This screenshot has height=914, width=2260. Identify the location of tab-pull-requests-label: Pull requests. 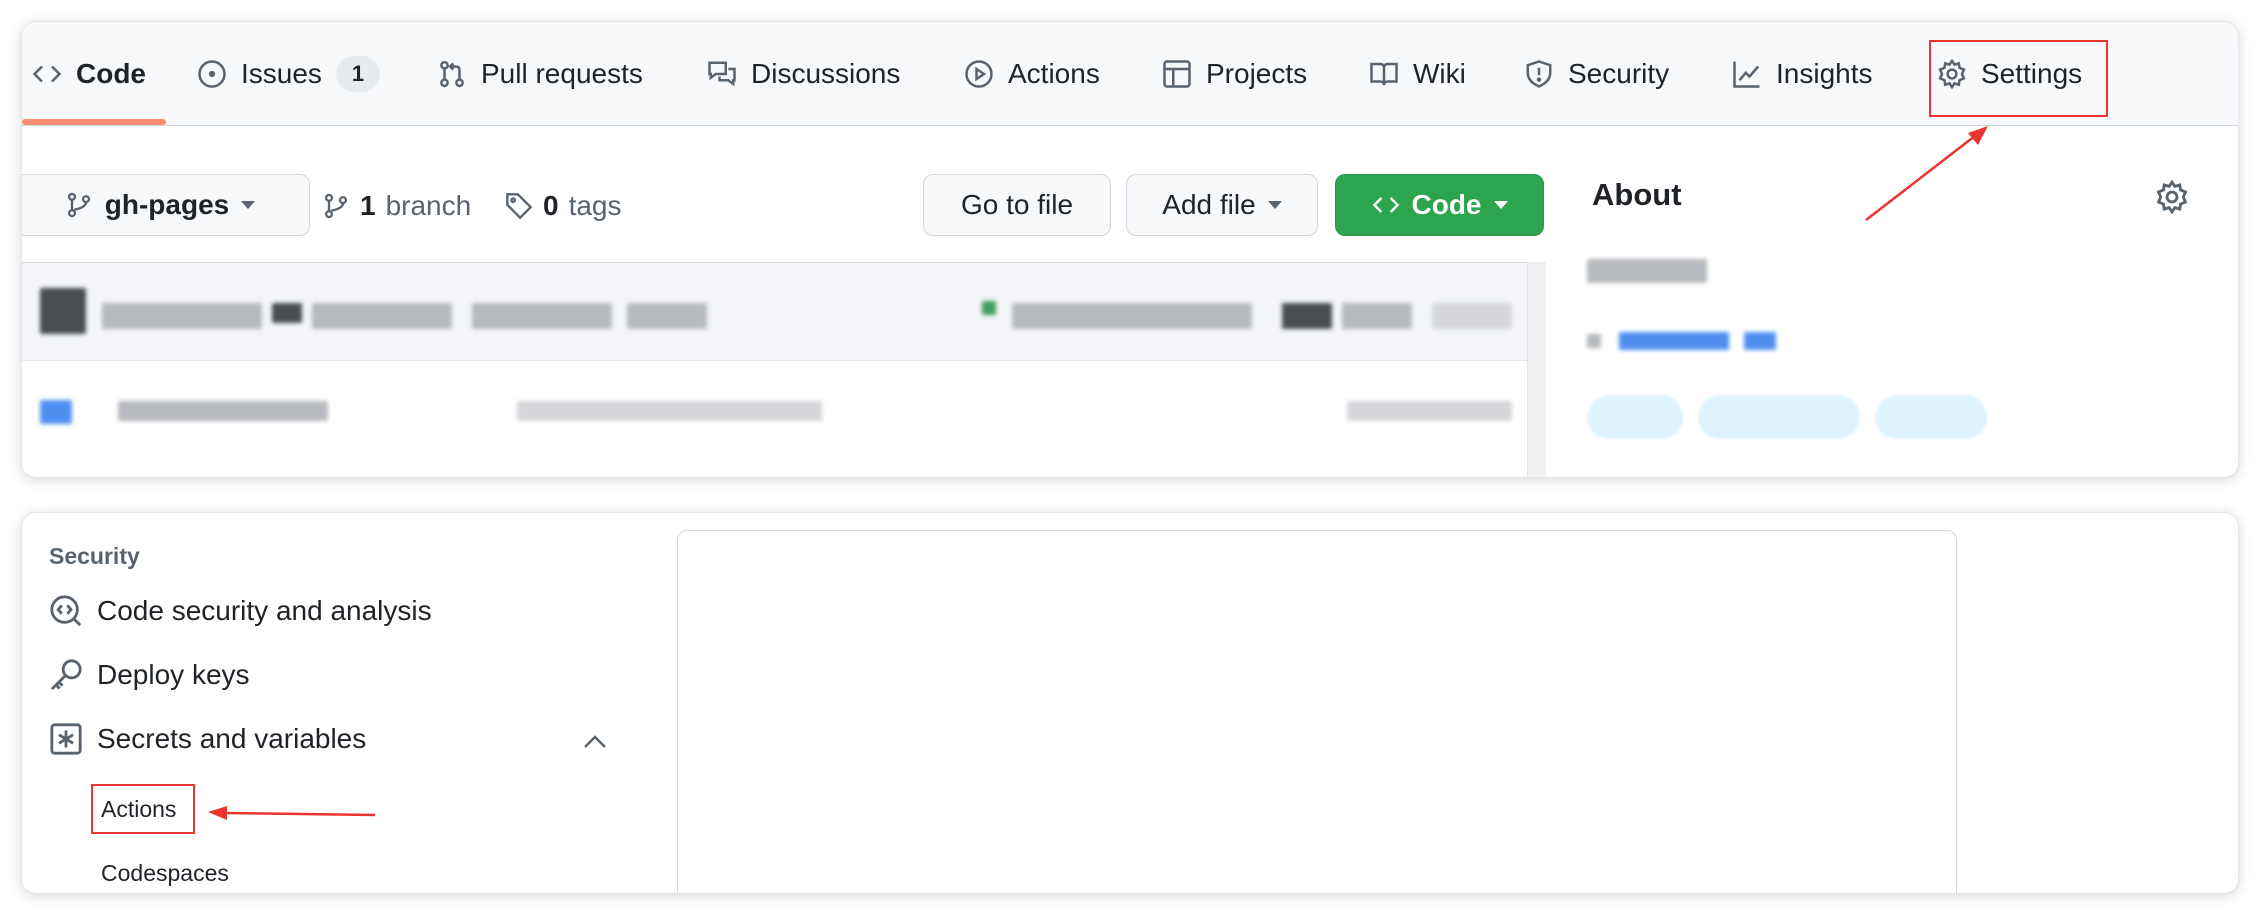
(562, 73).